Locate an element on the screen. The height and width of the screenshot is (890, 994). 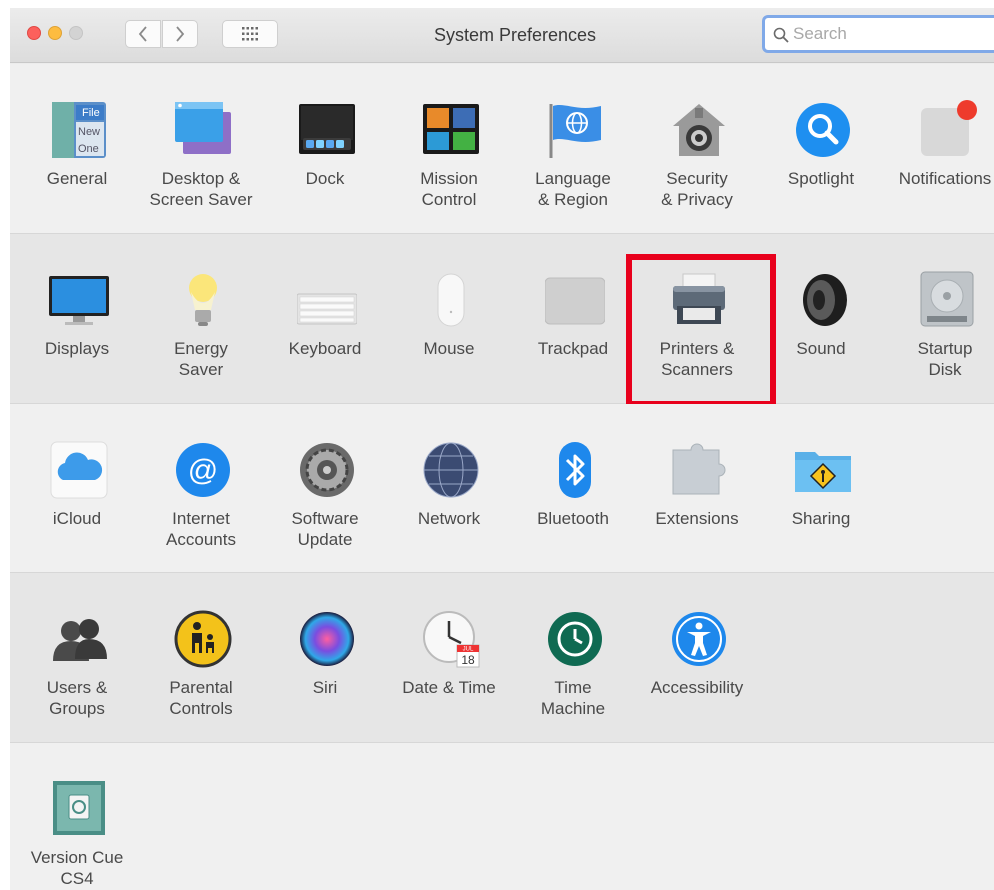
users-groups-icon is located at coordinates (80, 640).